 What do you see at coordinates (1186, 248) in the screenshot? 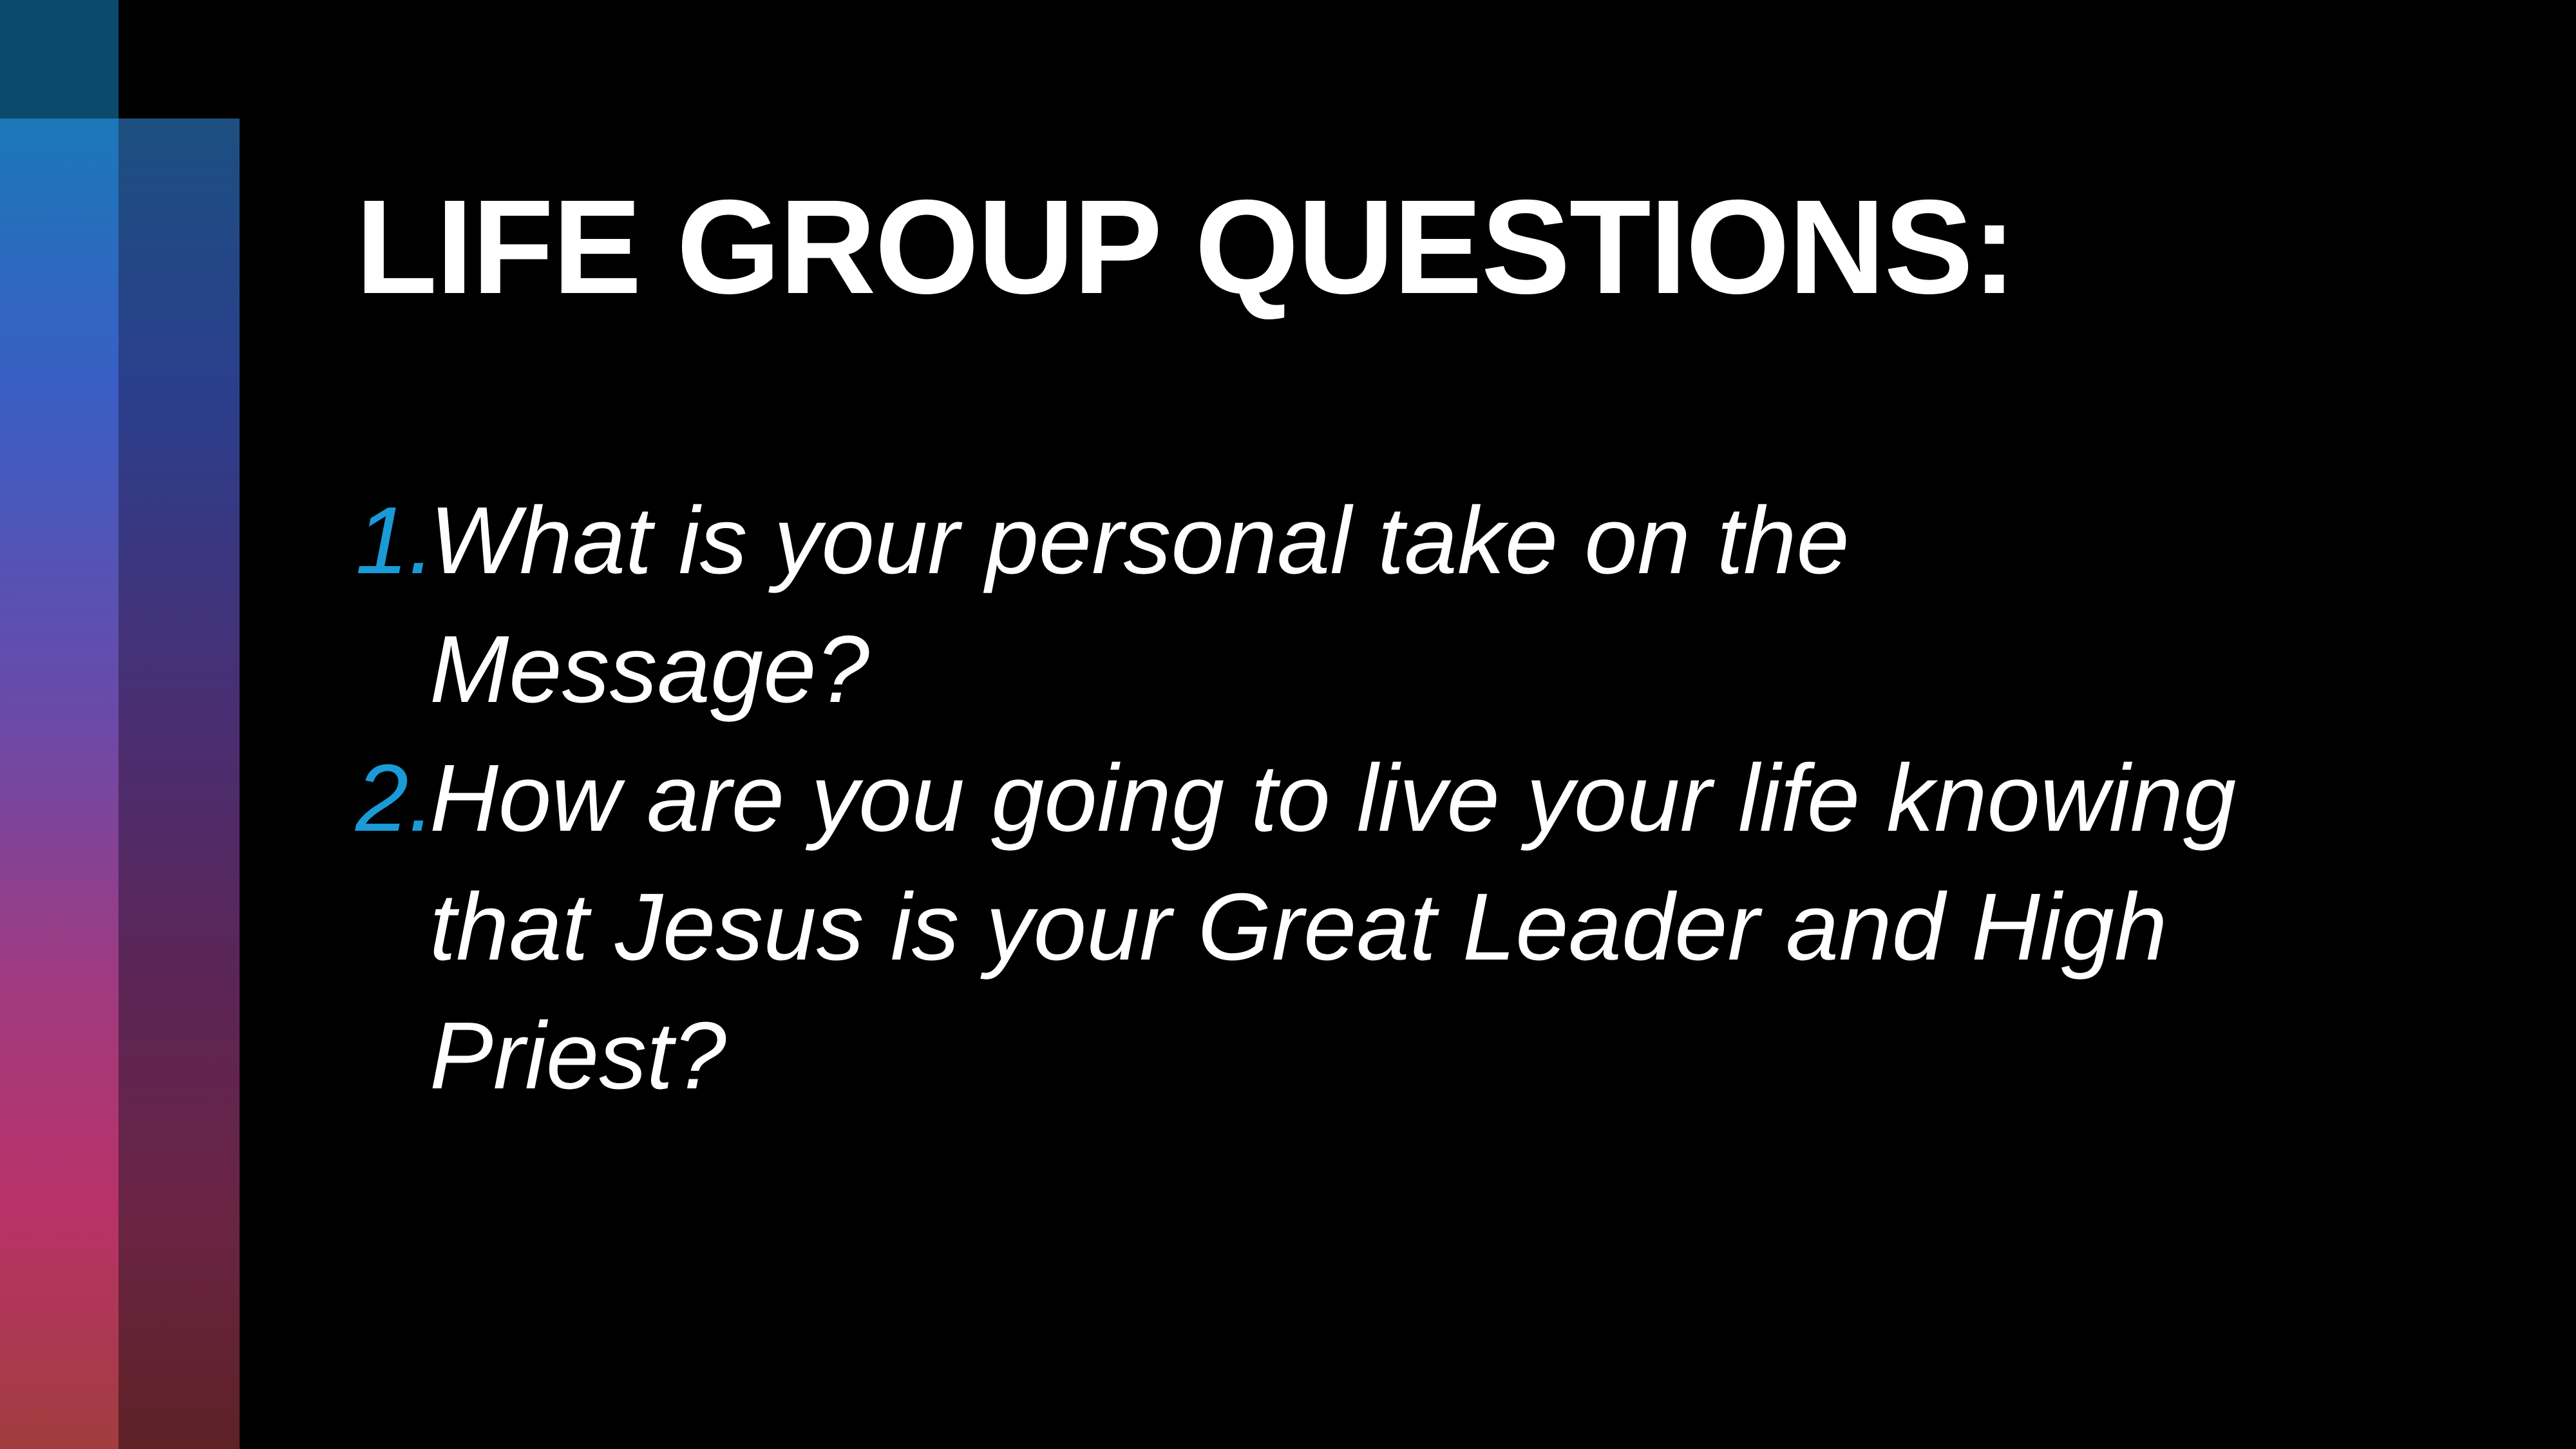
I see `slide-title: LIFE GROUP QUESTIONS:` at bounding box center [1186, 248].